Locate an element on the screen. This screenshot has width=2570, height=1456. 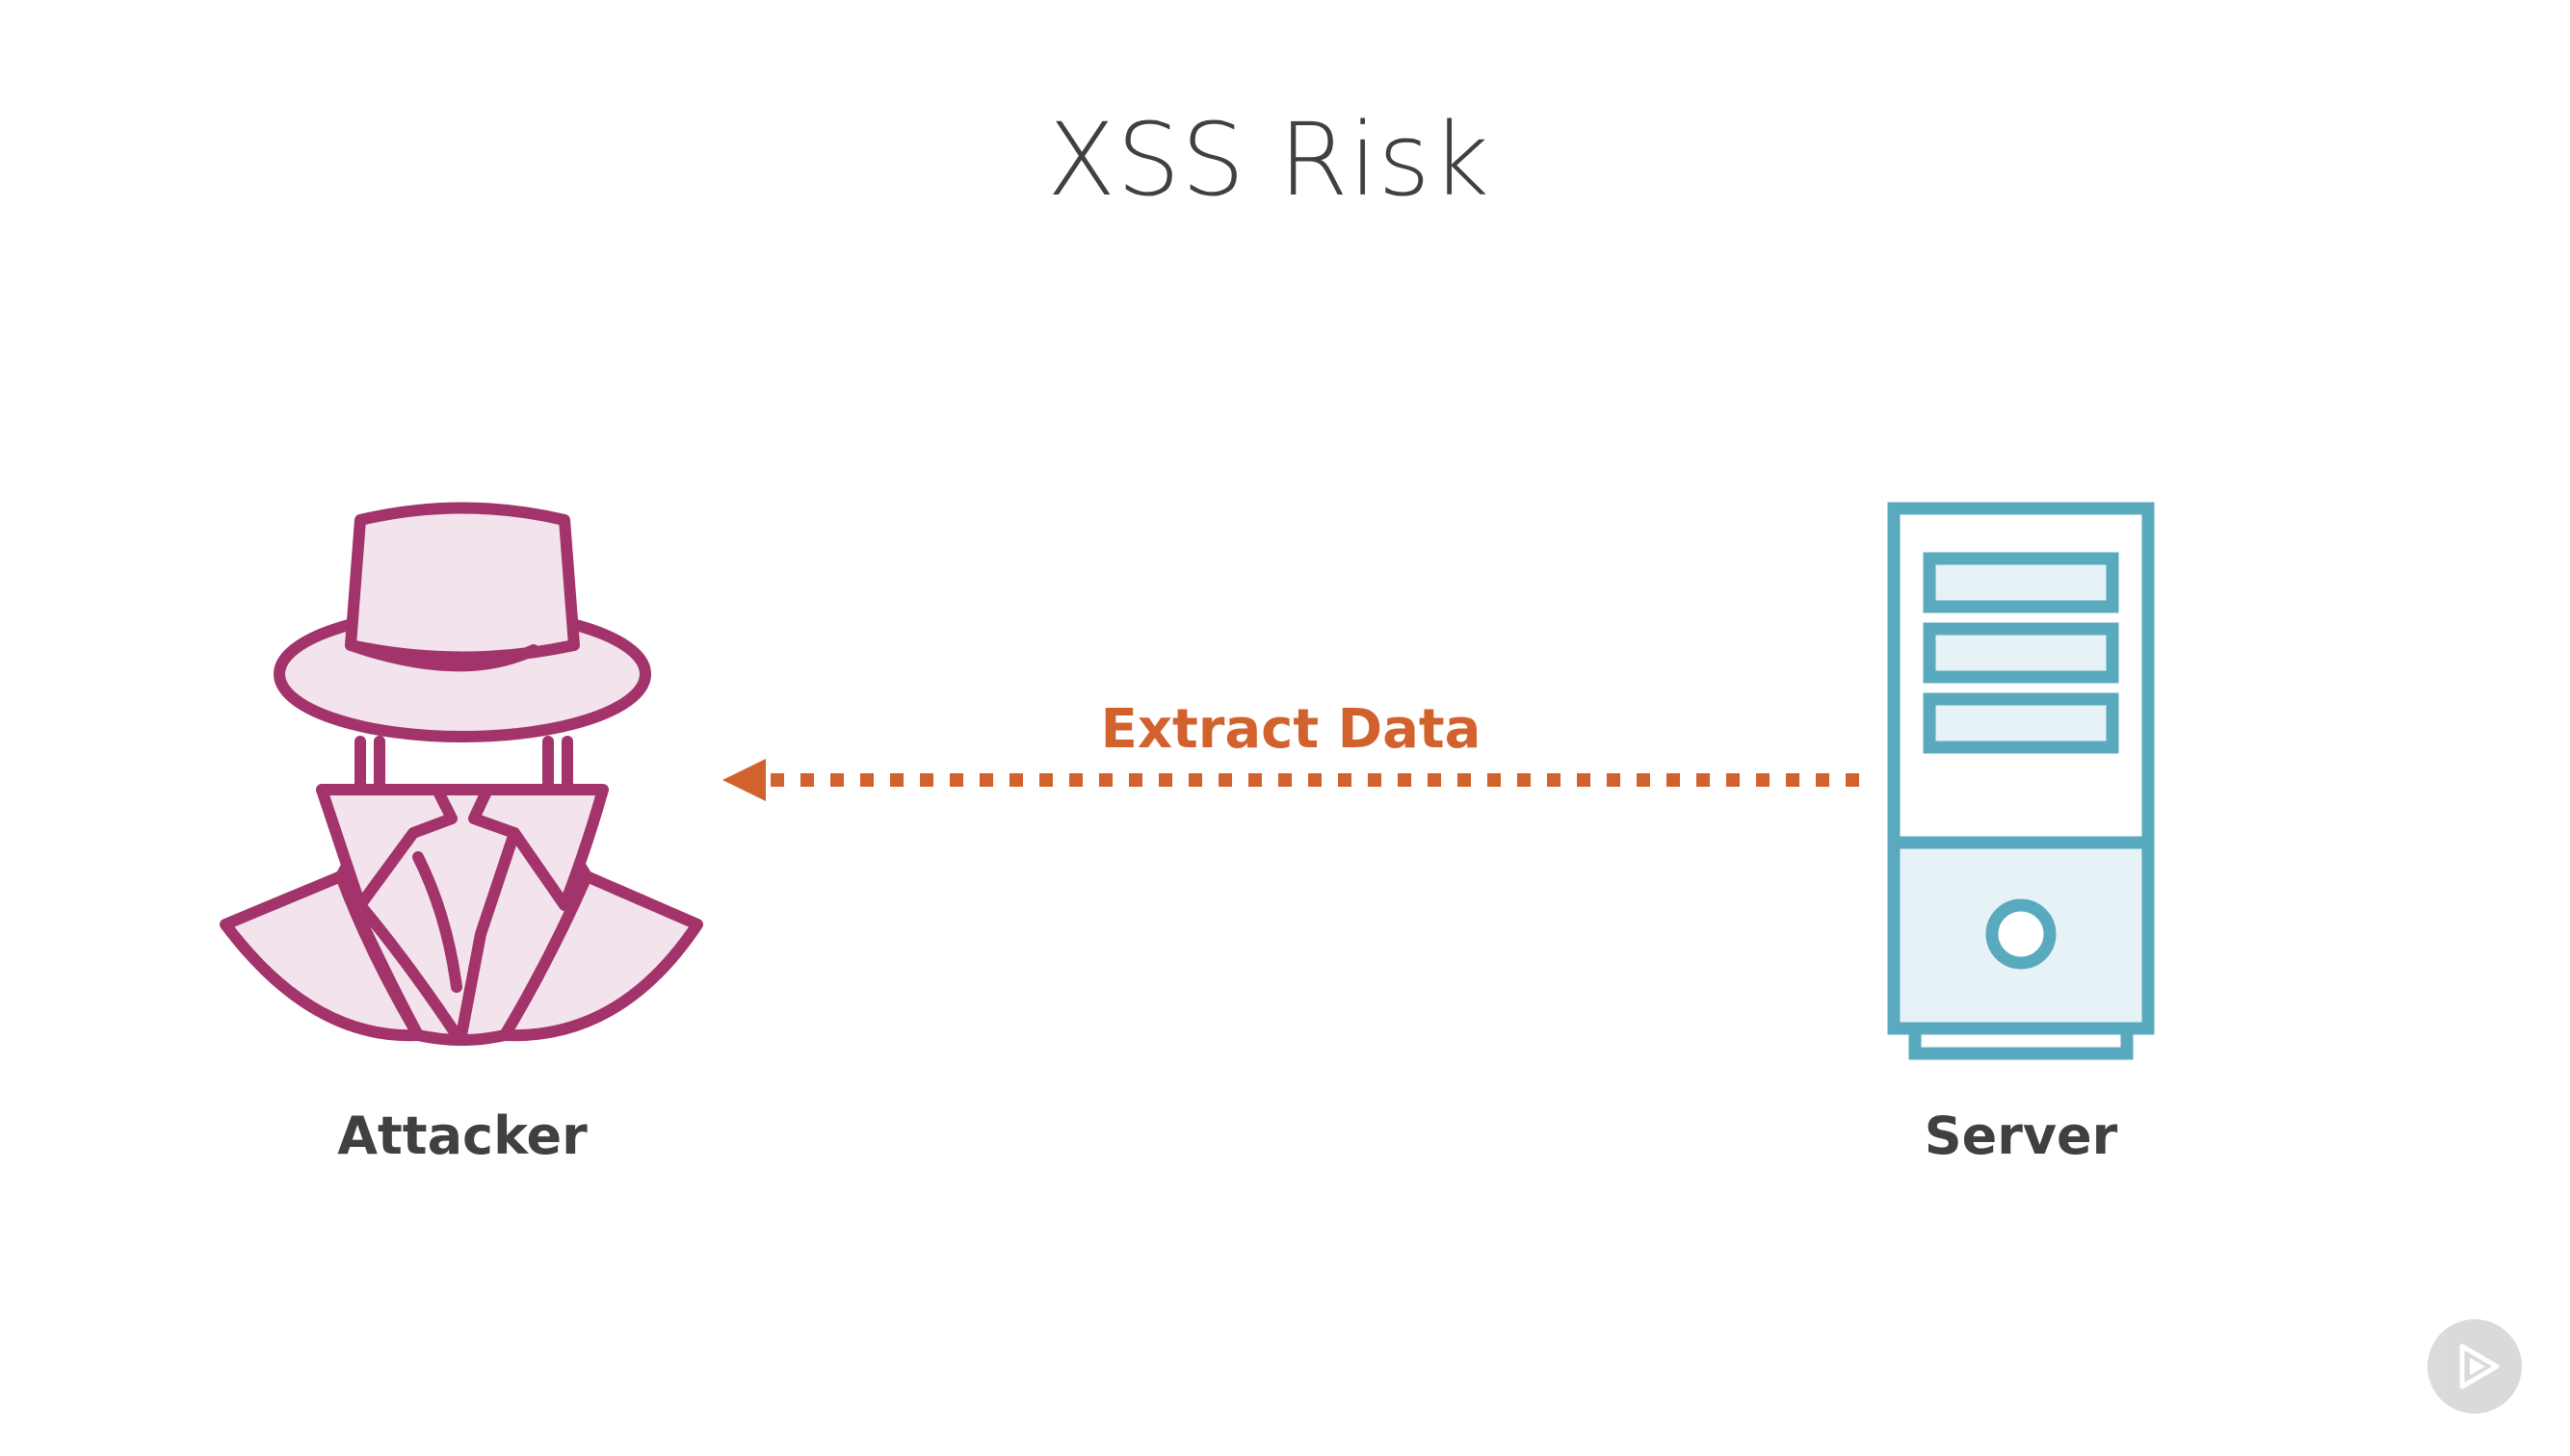
server-node is located at coordinates (2021, 781).